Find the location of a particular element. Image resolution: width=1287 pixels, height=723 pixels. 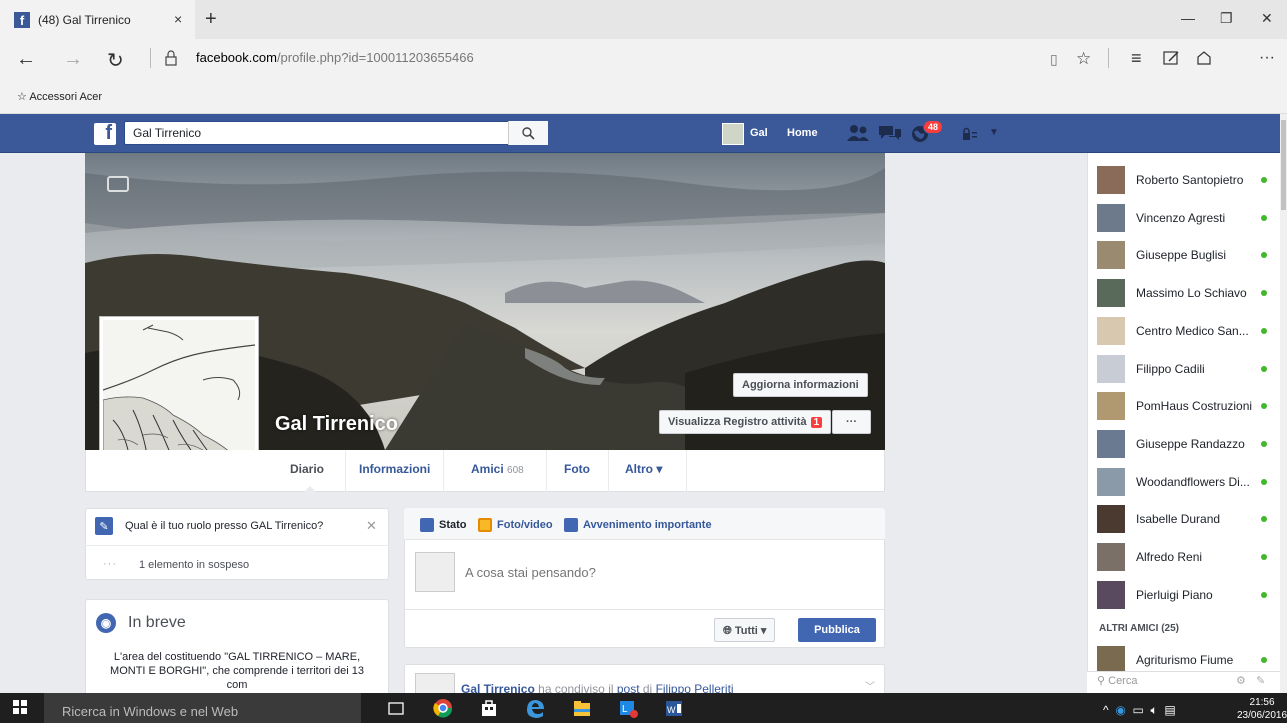

chat-friend-item: Filippo Cadili is located at coordinates (1186, 369).